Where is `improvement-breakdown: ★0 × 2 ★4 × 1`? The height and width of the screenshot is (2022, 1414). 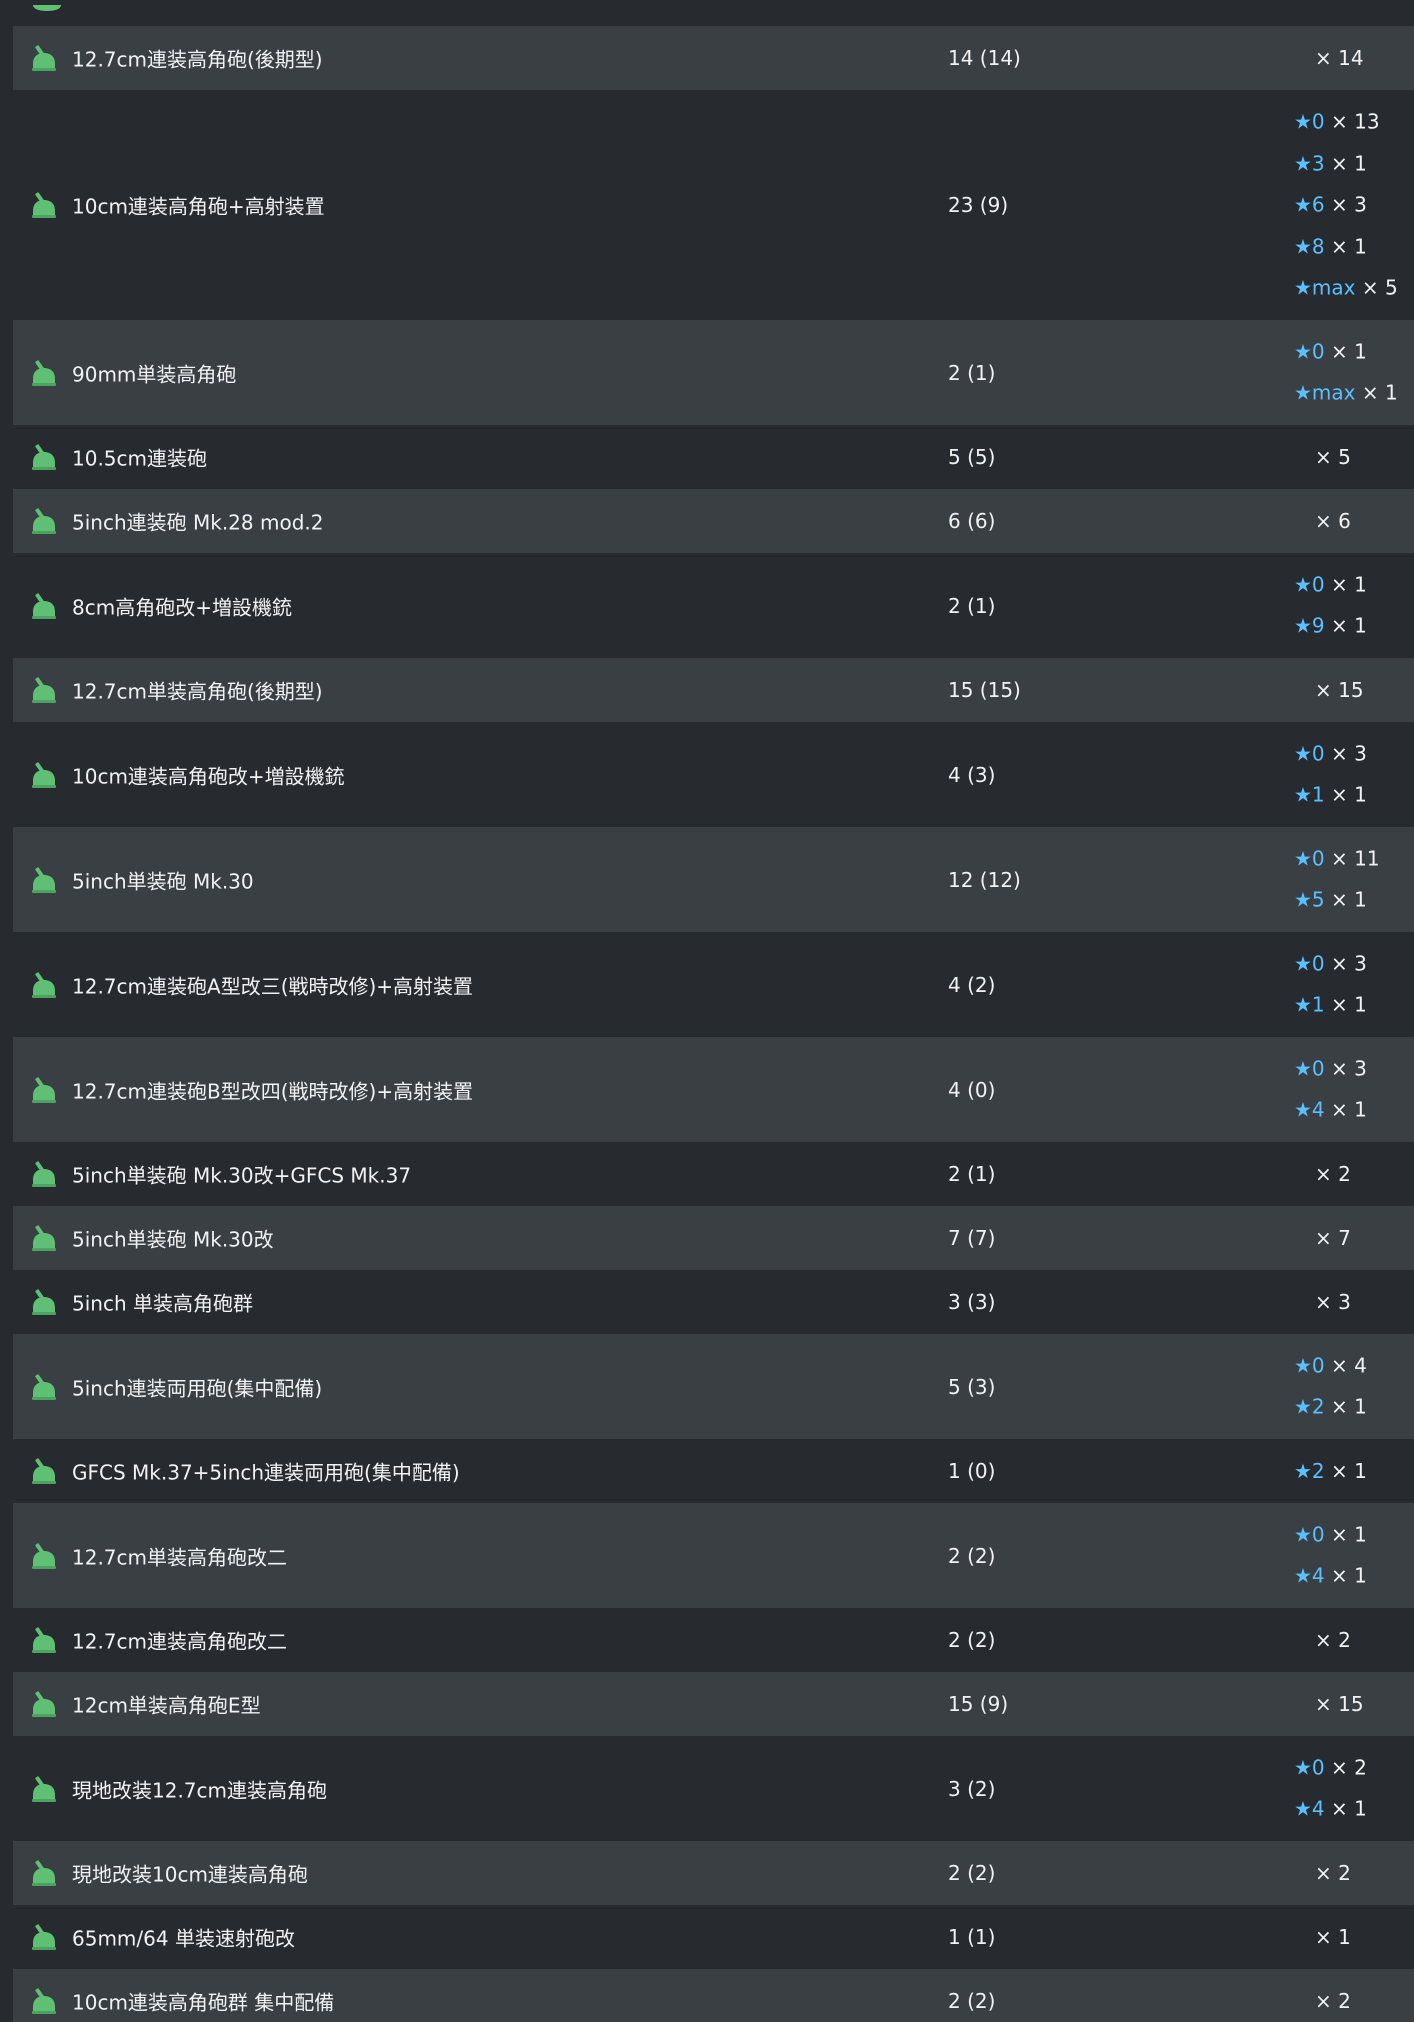
improvement-breakdown: ★0 × 2 ★4 × 1 is located at coordinates (1330, 1788).